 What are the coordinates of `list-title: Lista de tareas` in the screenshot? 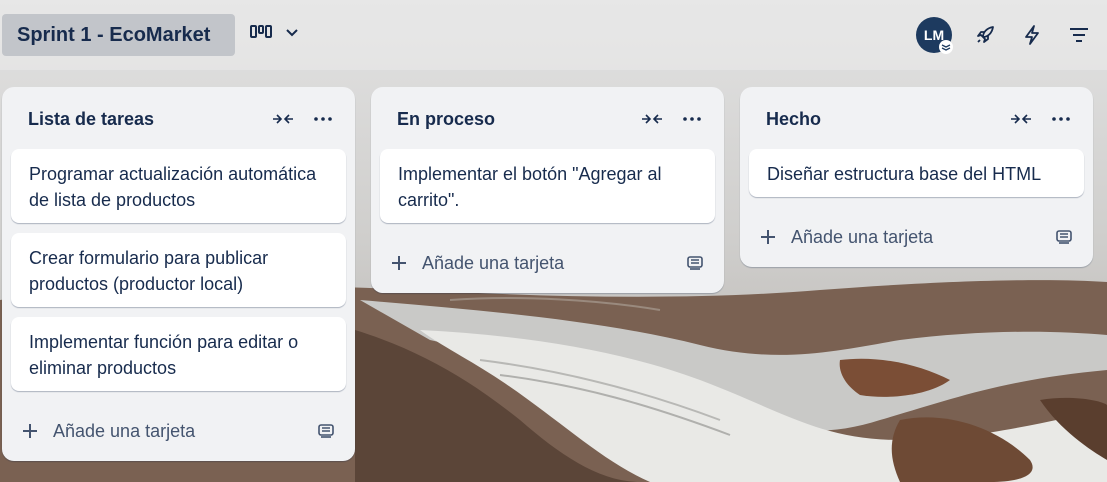 It's located at (91, 119).